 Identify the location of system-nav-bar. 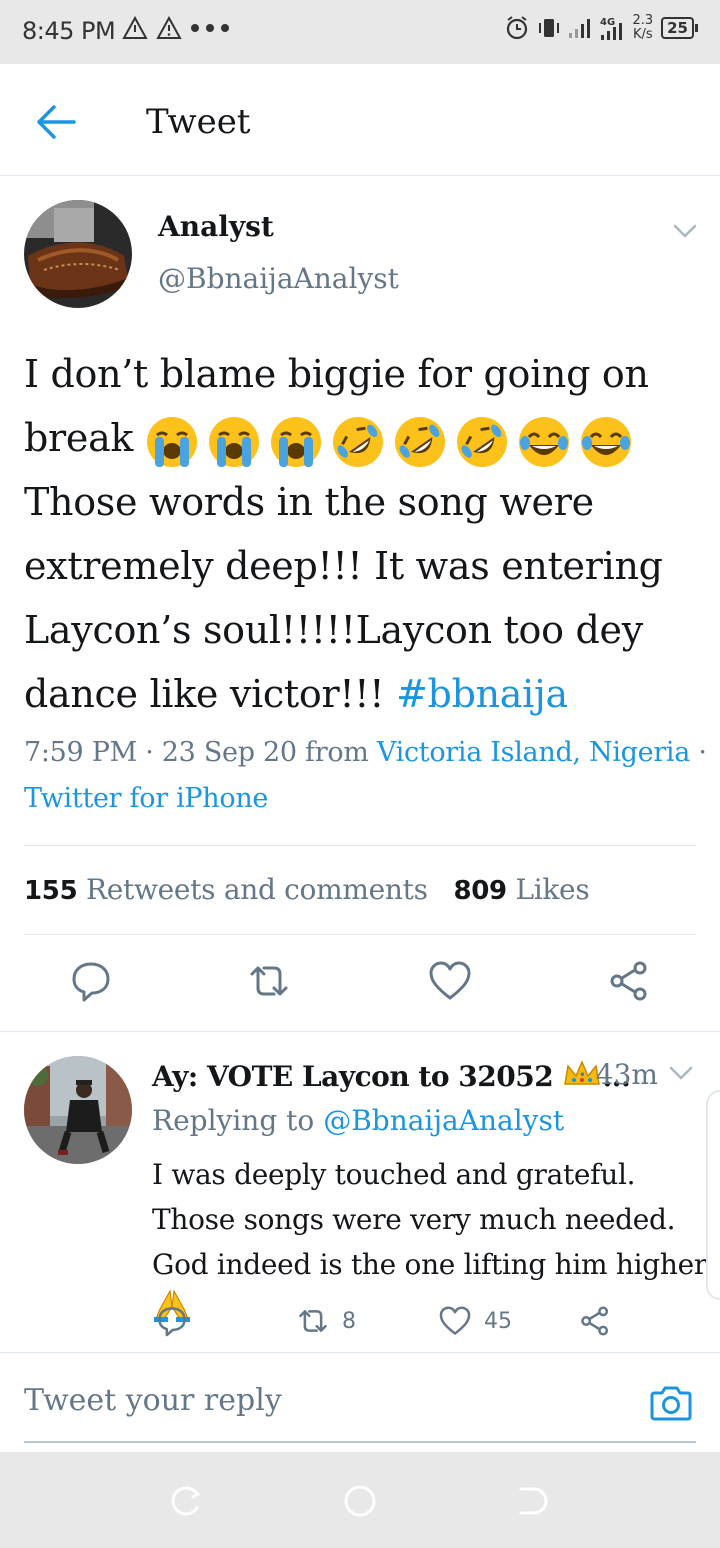
(360, 1500).